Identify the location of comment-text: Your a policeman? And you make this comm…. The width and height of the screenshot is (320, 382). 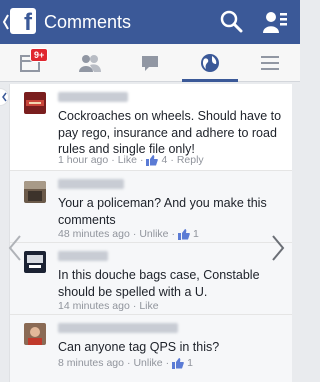
(162, 211).